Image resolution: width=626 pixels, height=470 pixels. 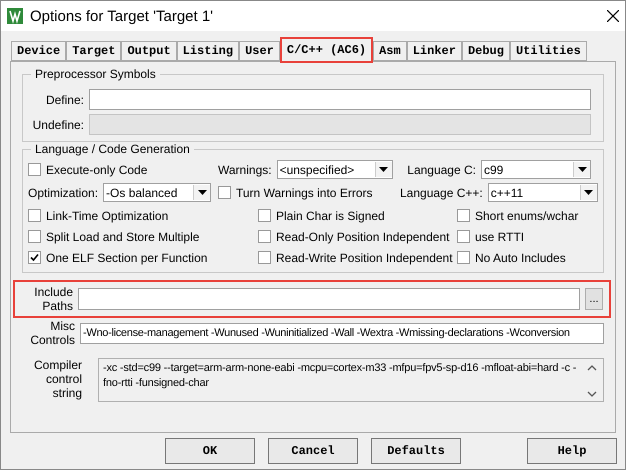 I want to click on tab: Linker, so click(x=434, y=51).